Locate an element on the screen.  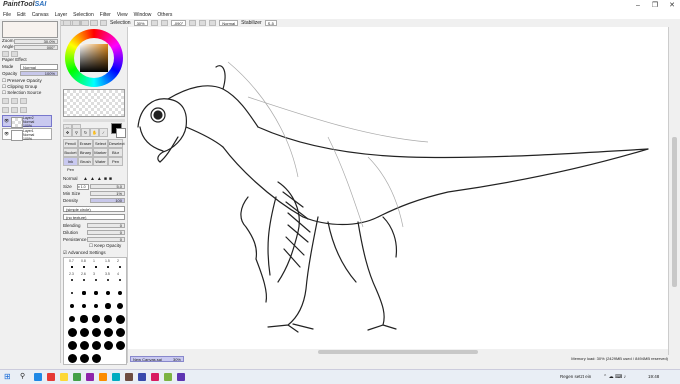
show-selection-checkbox is located at coordinates (103, 23).